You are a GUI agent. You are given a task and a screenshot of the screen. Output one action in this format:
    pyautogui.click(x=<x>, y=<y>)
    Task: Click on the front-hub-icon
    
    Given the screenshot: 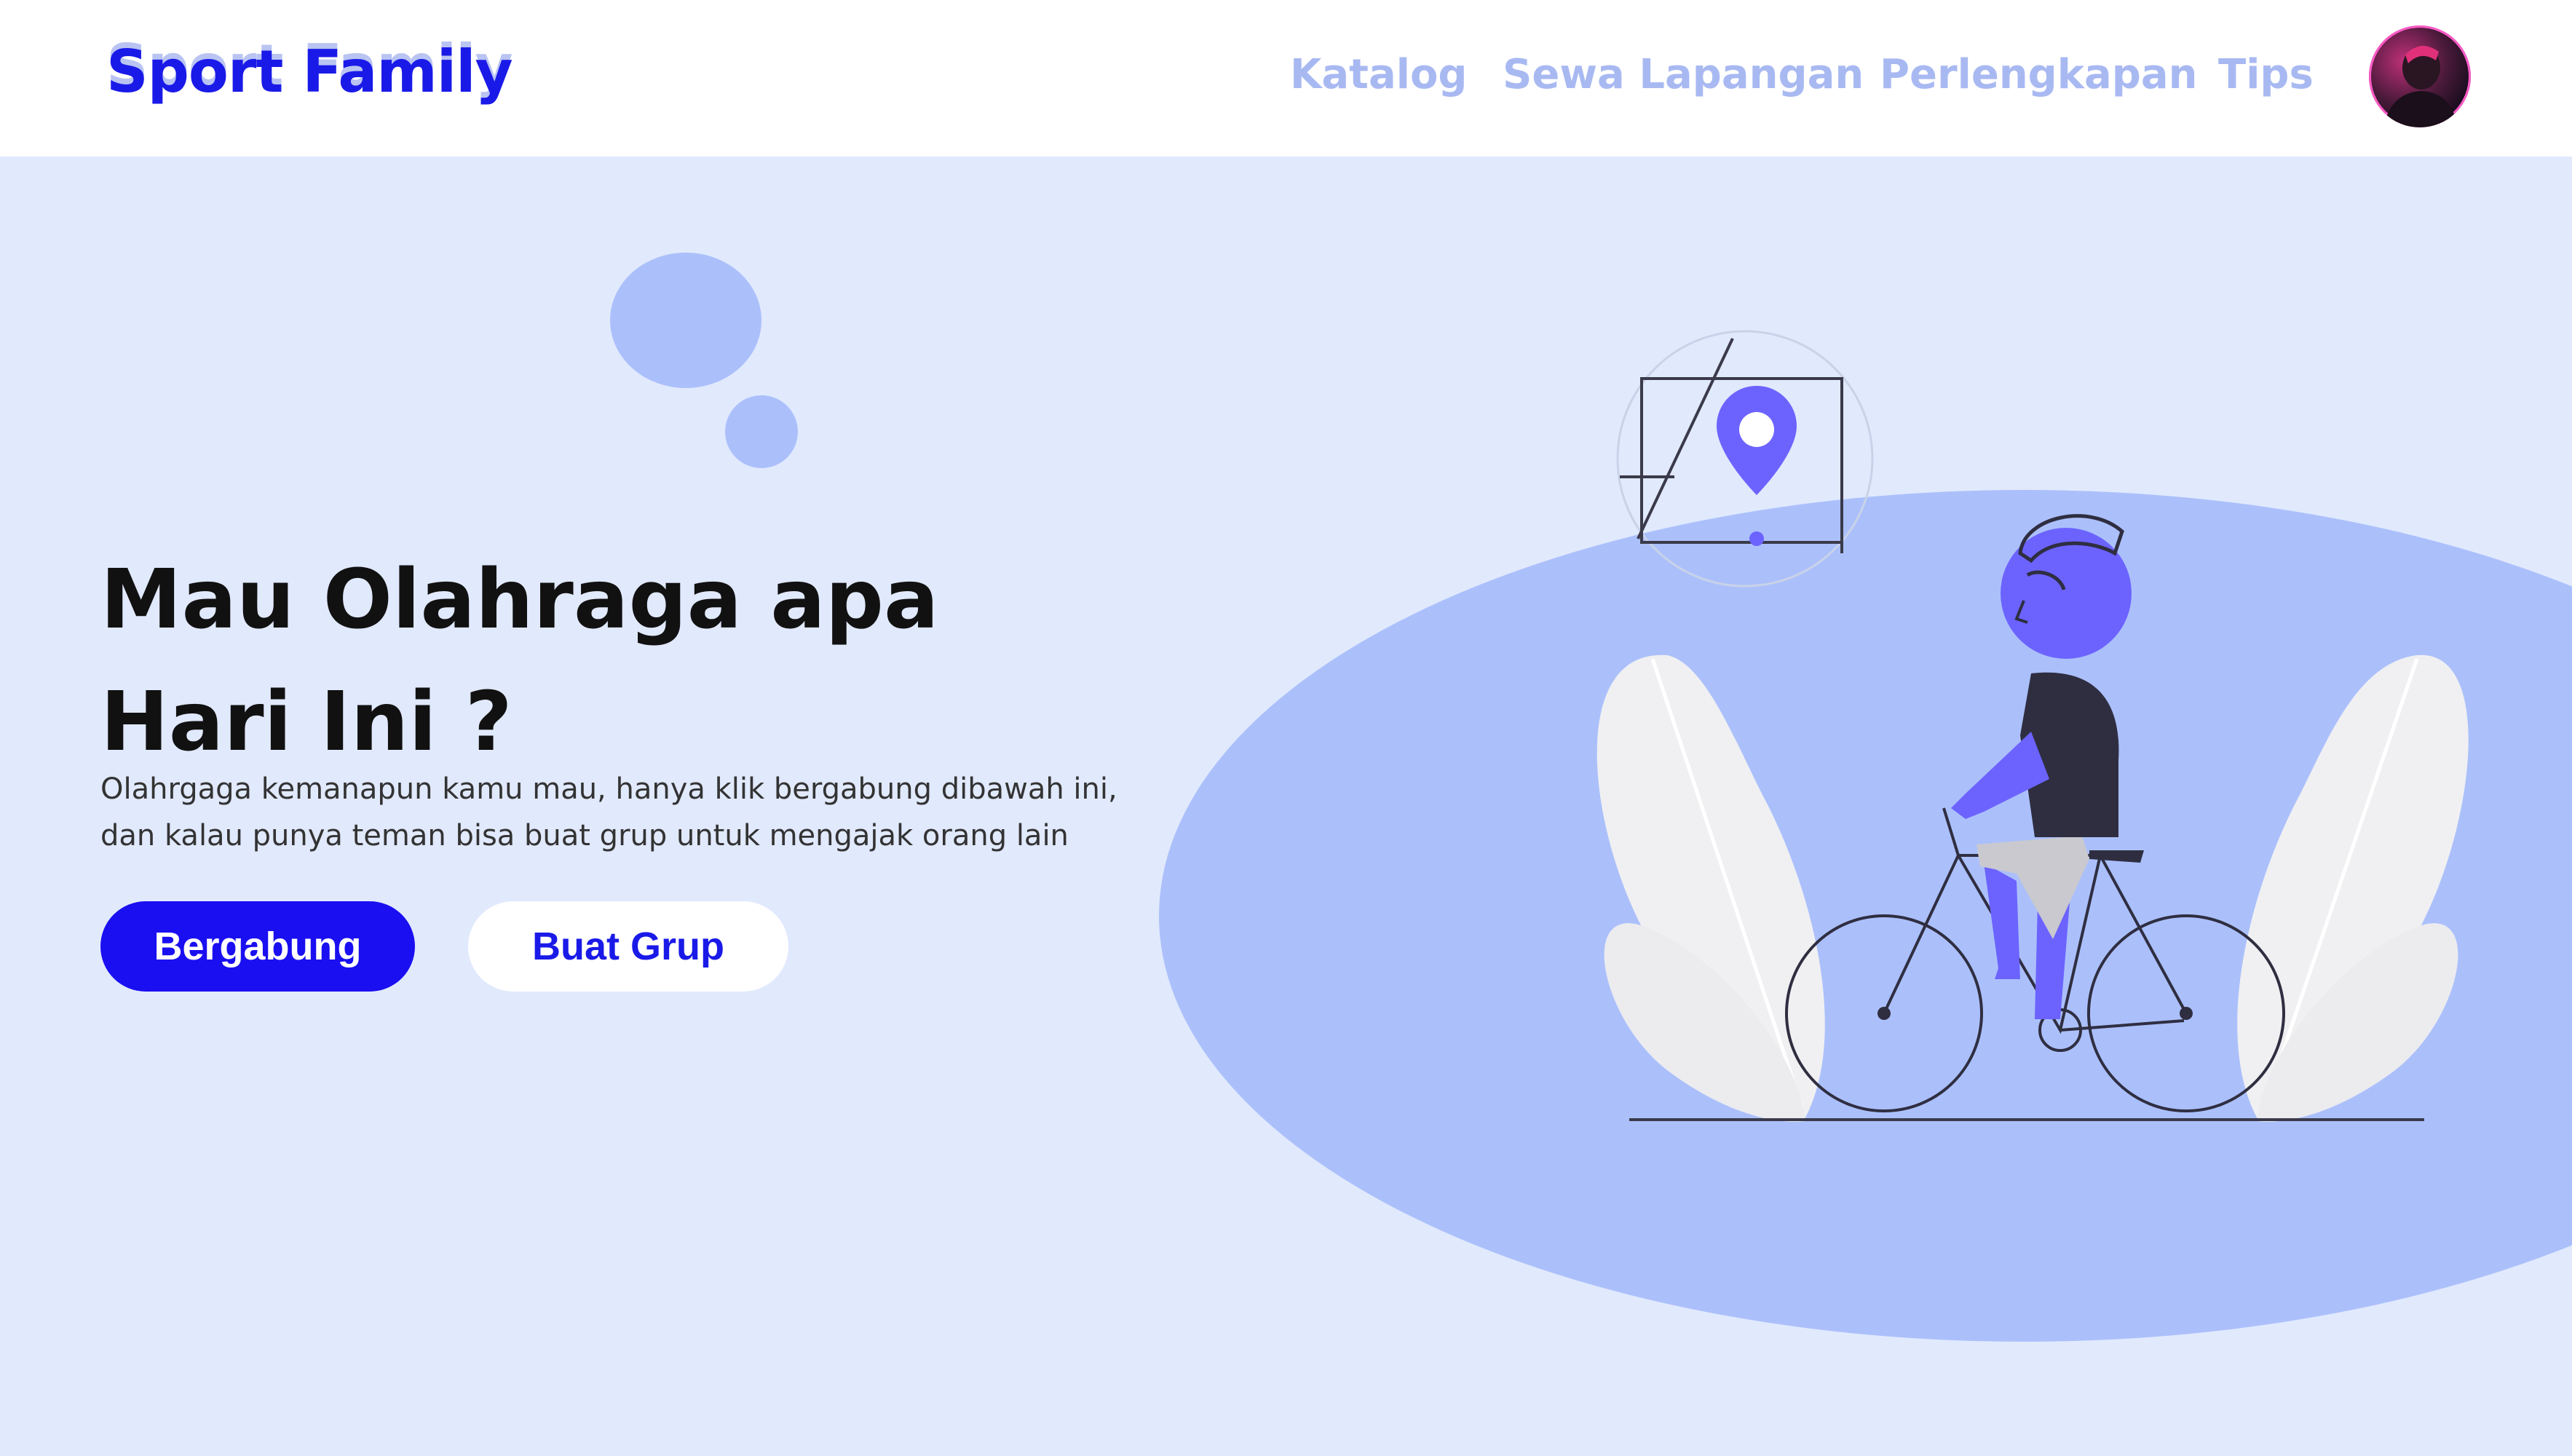 What is the action you would take?
    pyautogui.click(x=1884, y=1013)
    